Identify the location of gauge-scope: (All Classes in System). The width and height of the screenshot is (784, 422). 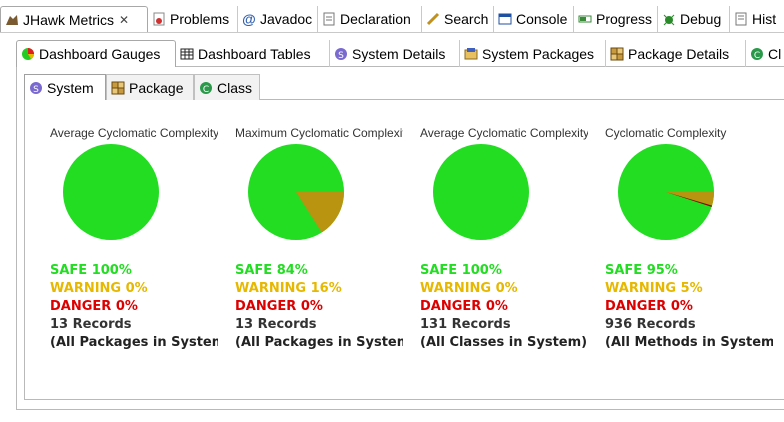
(504, 342).